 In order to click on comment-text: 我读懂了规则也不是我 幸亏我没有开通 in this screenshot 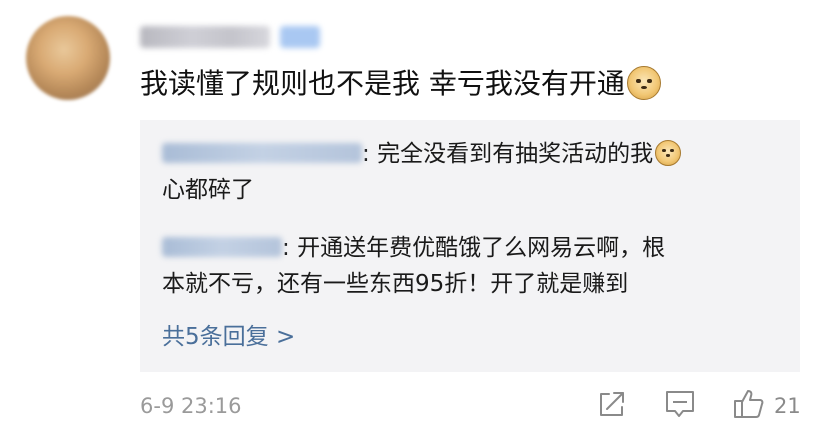, I will do `click(382, 83)`.